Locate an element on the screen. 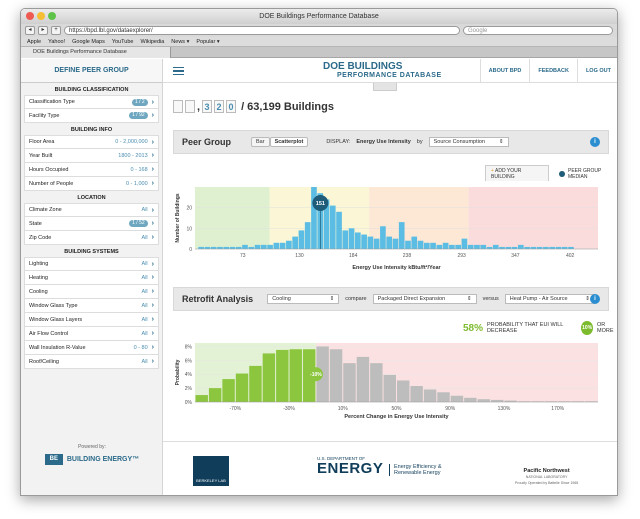 Image resolution: width=640 pixels, height=519 pixels. sidebar-item-state: State 1 / 52 › is located at coordinates (91, 224).